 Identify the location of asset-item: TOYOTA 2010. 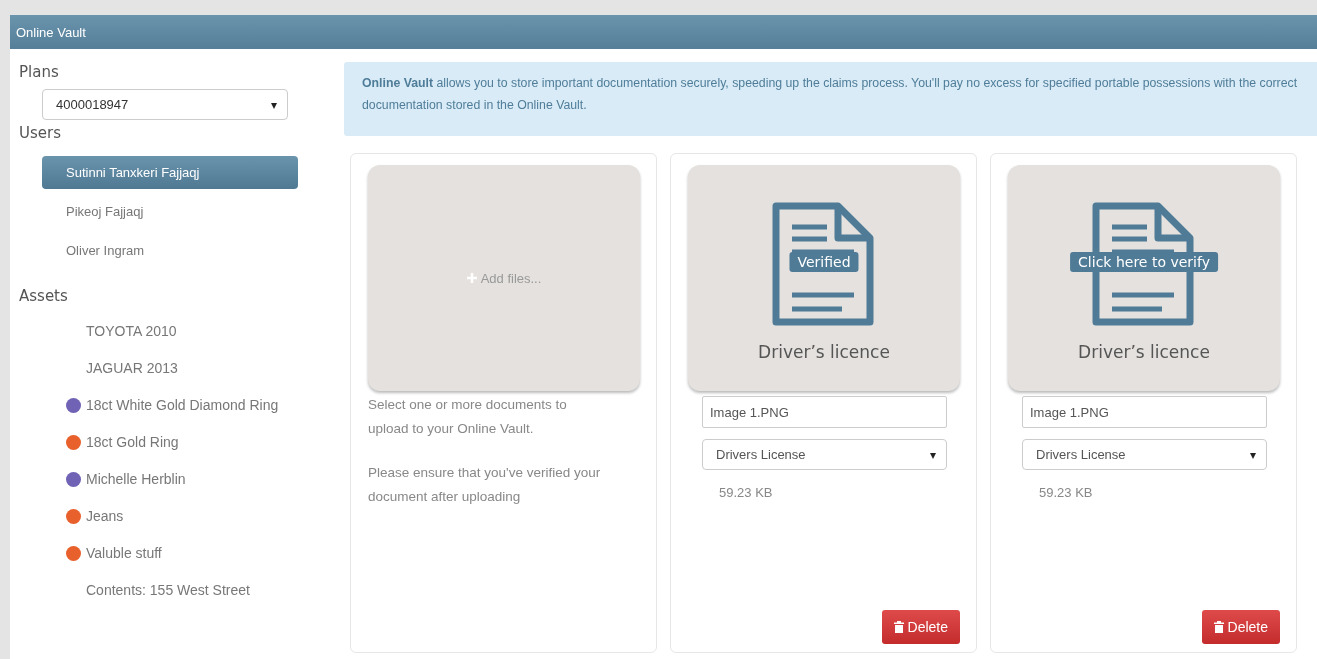
(131, 331).